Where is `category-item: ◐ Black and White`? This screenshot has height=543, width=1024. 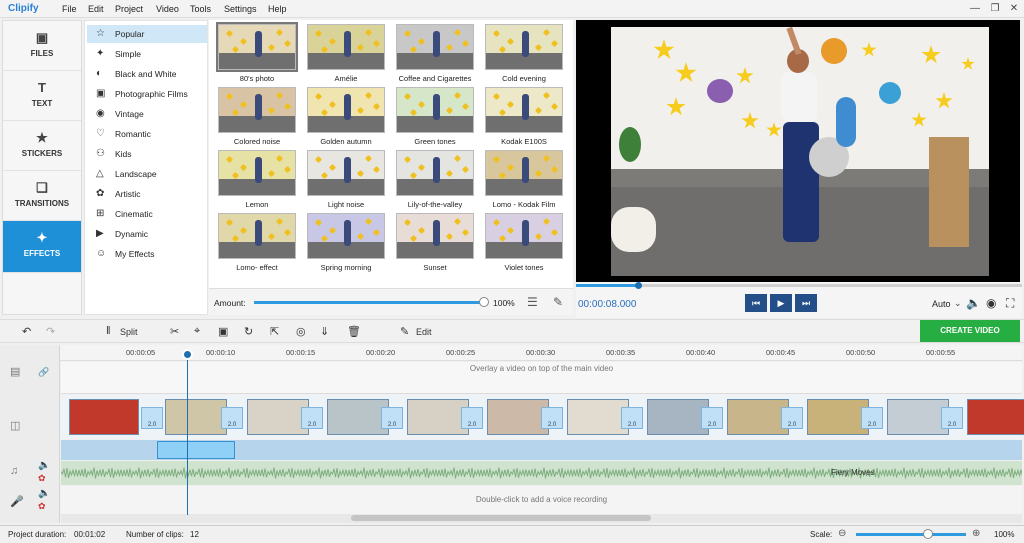
category-item: ◐ Black and White is located at coordinates (147, 74).